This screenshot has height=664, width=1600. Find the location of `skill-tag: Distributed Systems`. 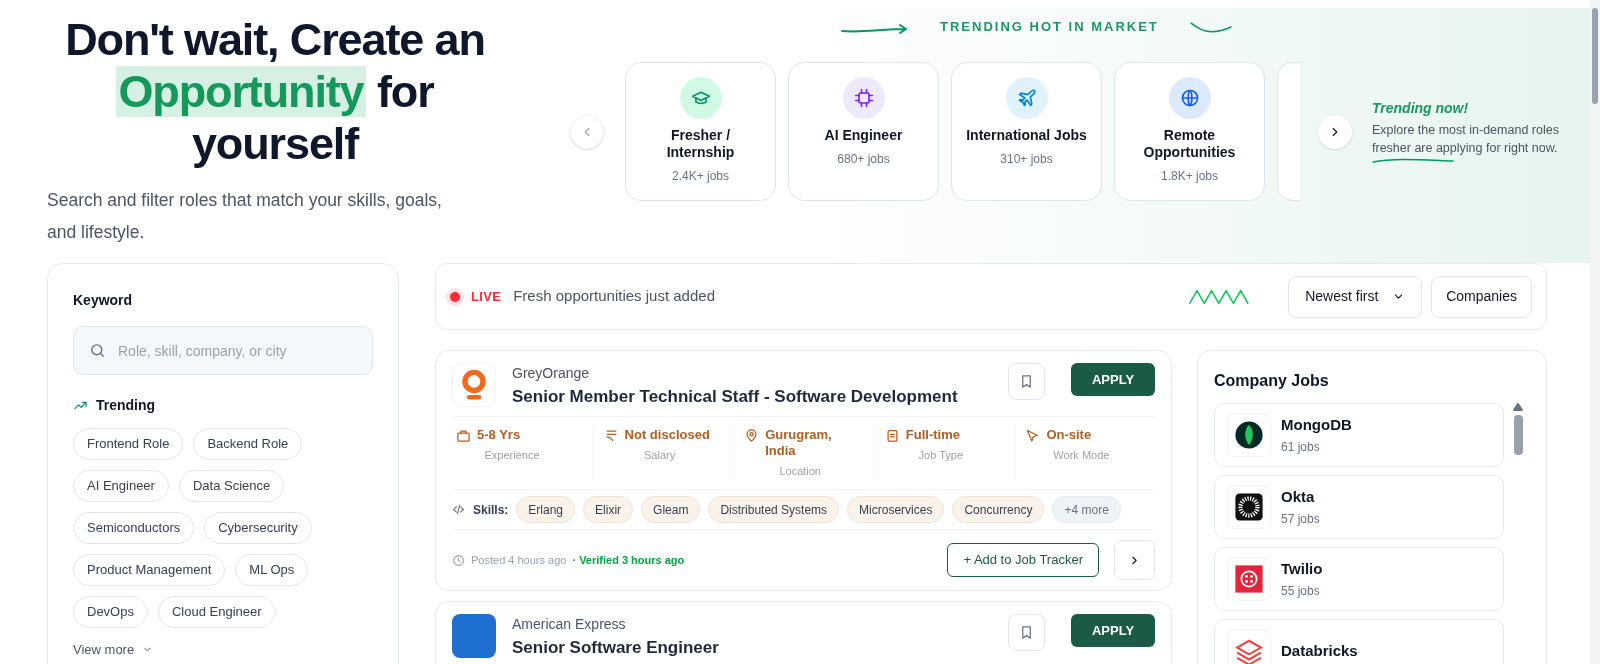

skill-tag: Distributed Systems is located at coordinates (774, 509).